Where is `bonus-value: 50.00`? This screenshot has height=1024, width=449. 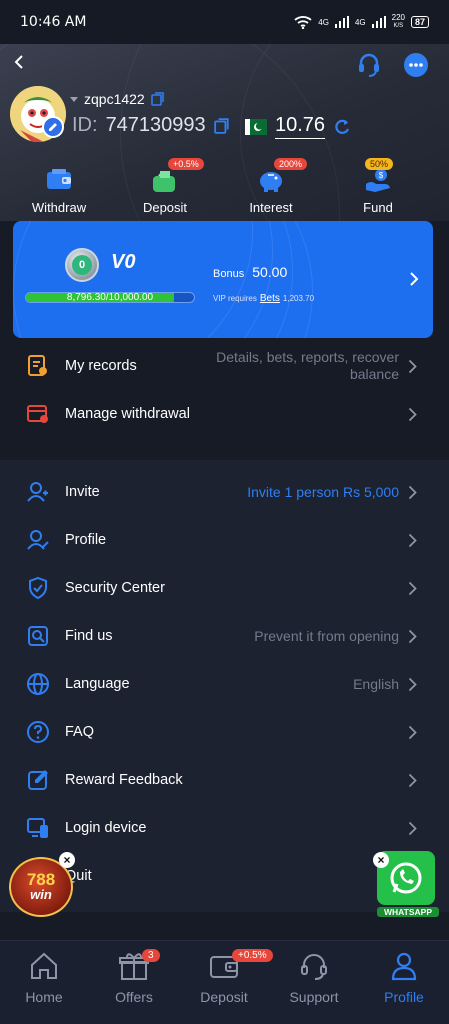
bonus-value: 50.00 is located at coordinates (270, 272).